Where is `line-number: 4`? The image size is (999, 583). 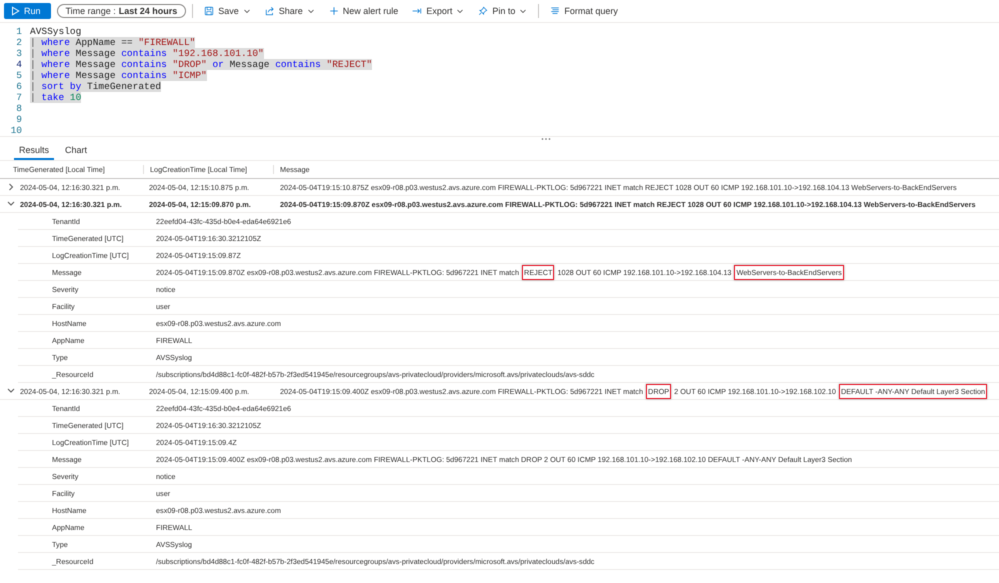 line-number: 4 is located at coordinates (19, 64).